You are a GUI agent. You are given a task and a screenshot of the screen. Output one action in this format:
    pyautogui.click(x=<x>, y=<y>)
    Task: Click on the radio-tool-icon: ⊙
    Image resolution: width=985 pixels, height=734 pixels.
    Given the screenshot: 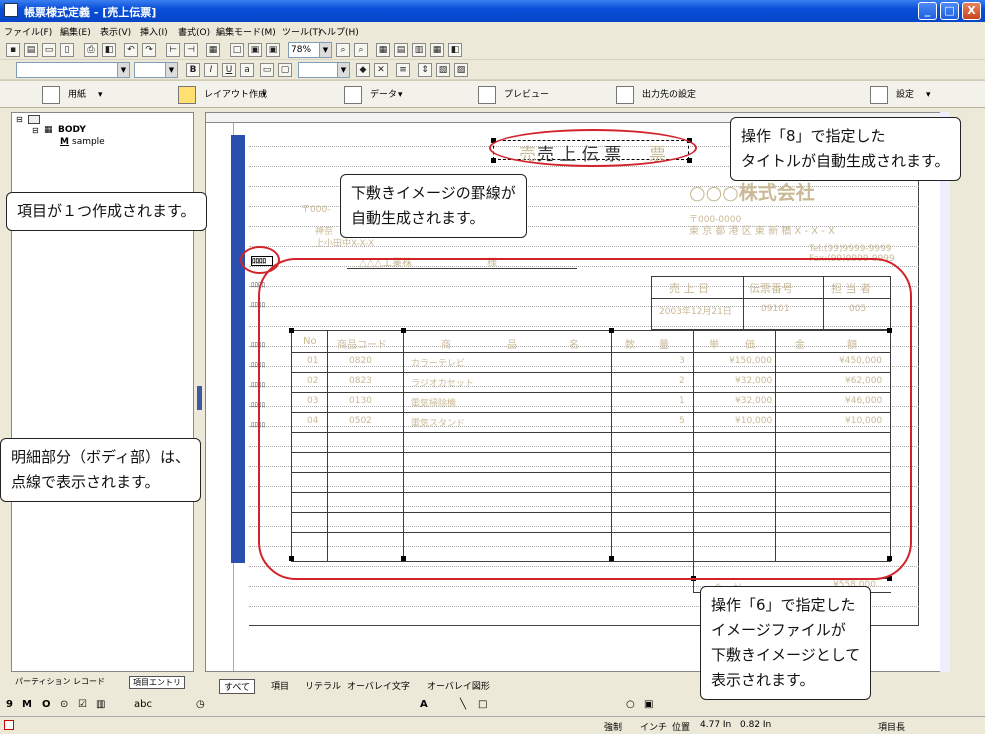 What is the action you would take?
    pyautogui.click(x=64, y=704)
    